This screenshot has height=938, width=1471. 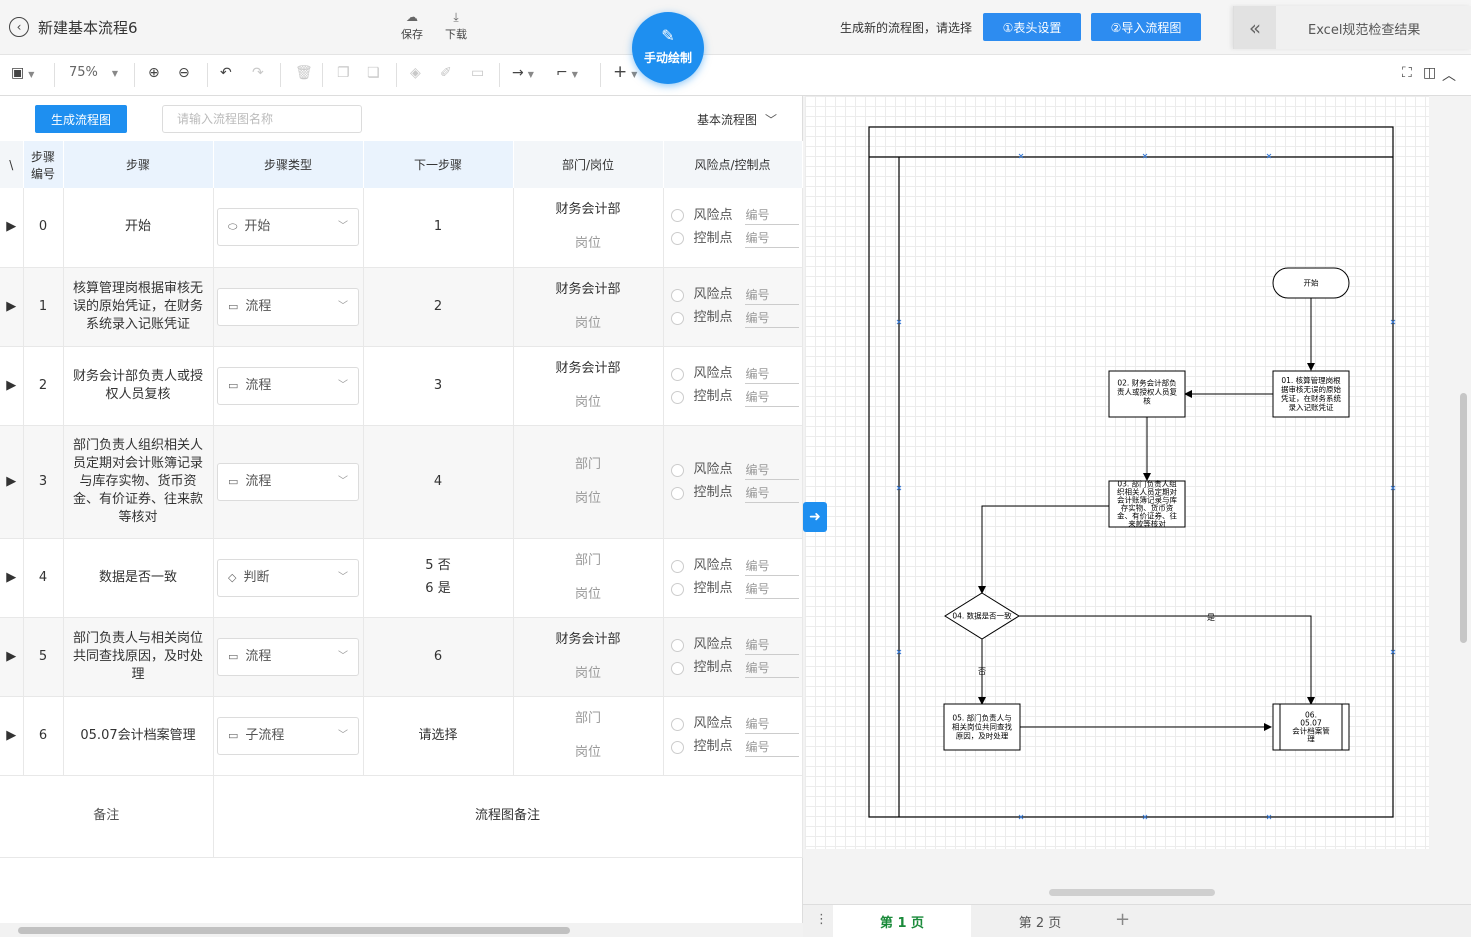 What do you see at coordinates (523, 73) in the screenshot?
I see `connector-style-select: → ▼` at bounding box center [523, 73].